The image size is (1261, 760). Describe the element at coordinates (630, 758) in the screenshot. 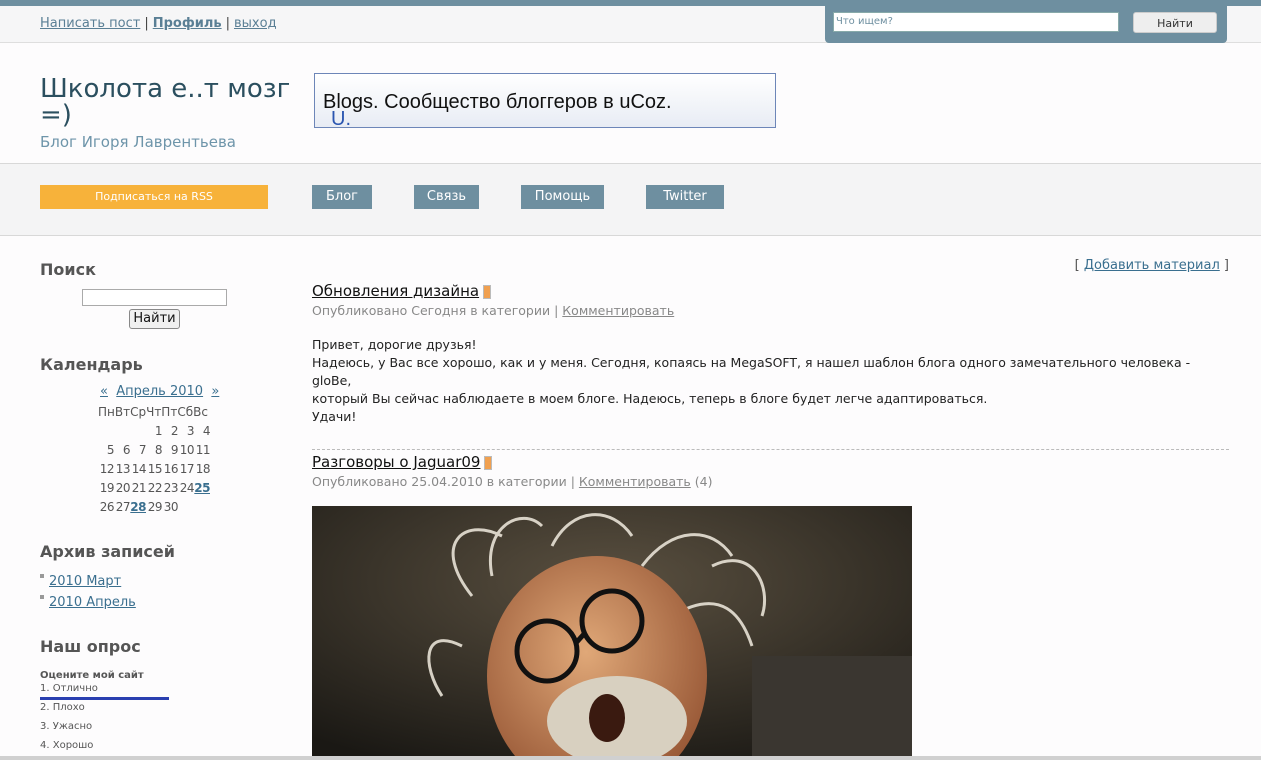

I see `bottom-border` at that location.